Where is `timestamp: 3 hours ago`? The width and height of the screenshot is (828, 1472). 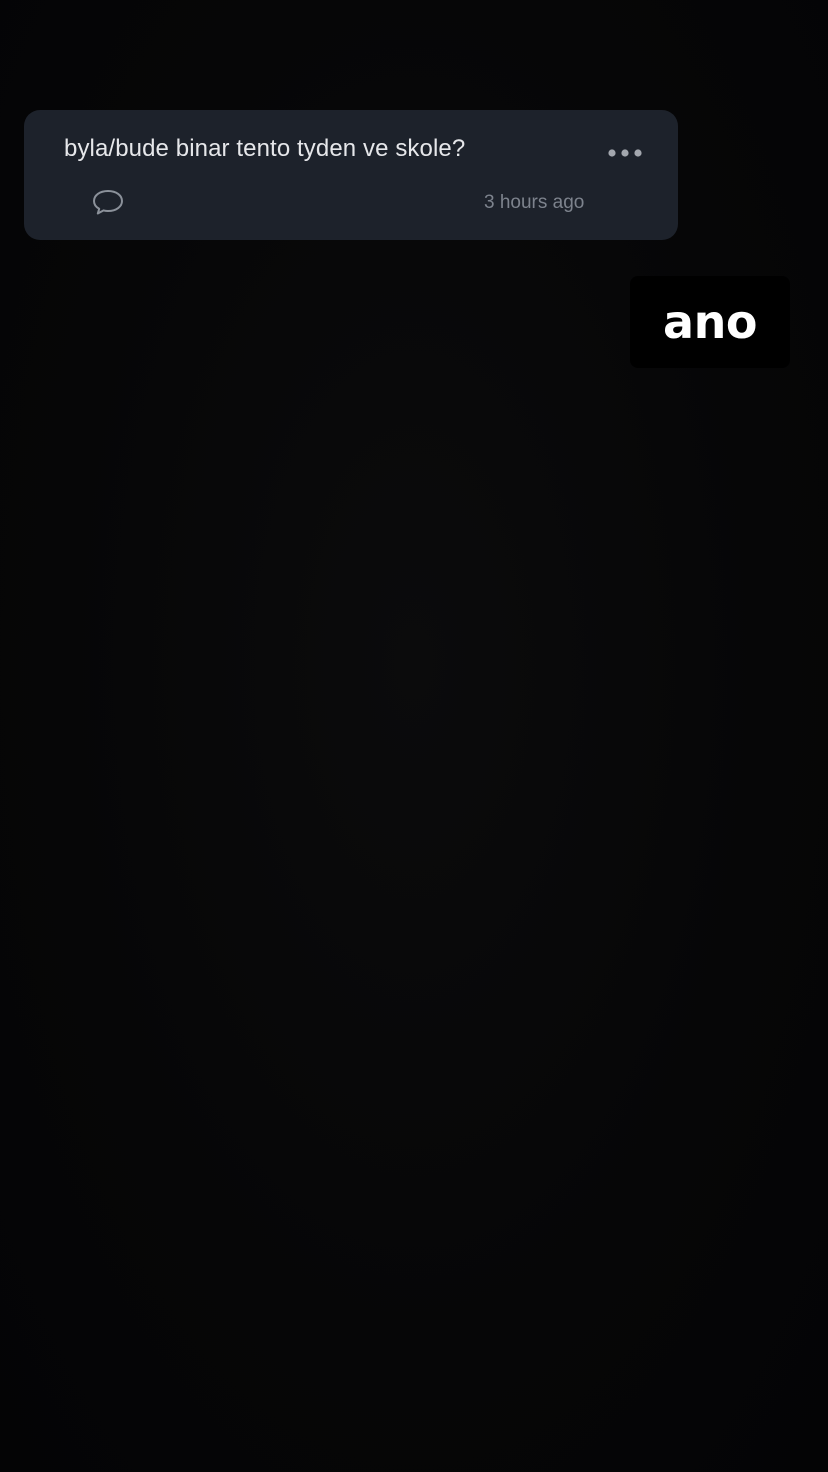 timestamp: 3 hours ago is located at coordinates (534, 202).